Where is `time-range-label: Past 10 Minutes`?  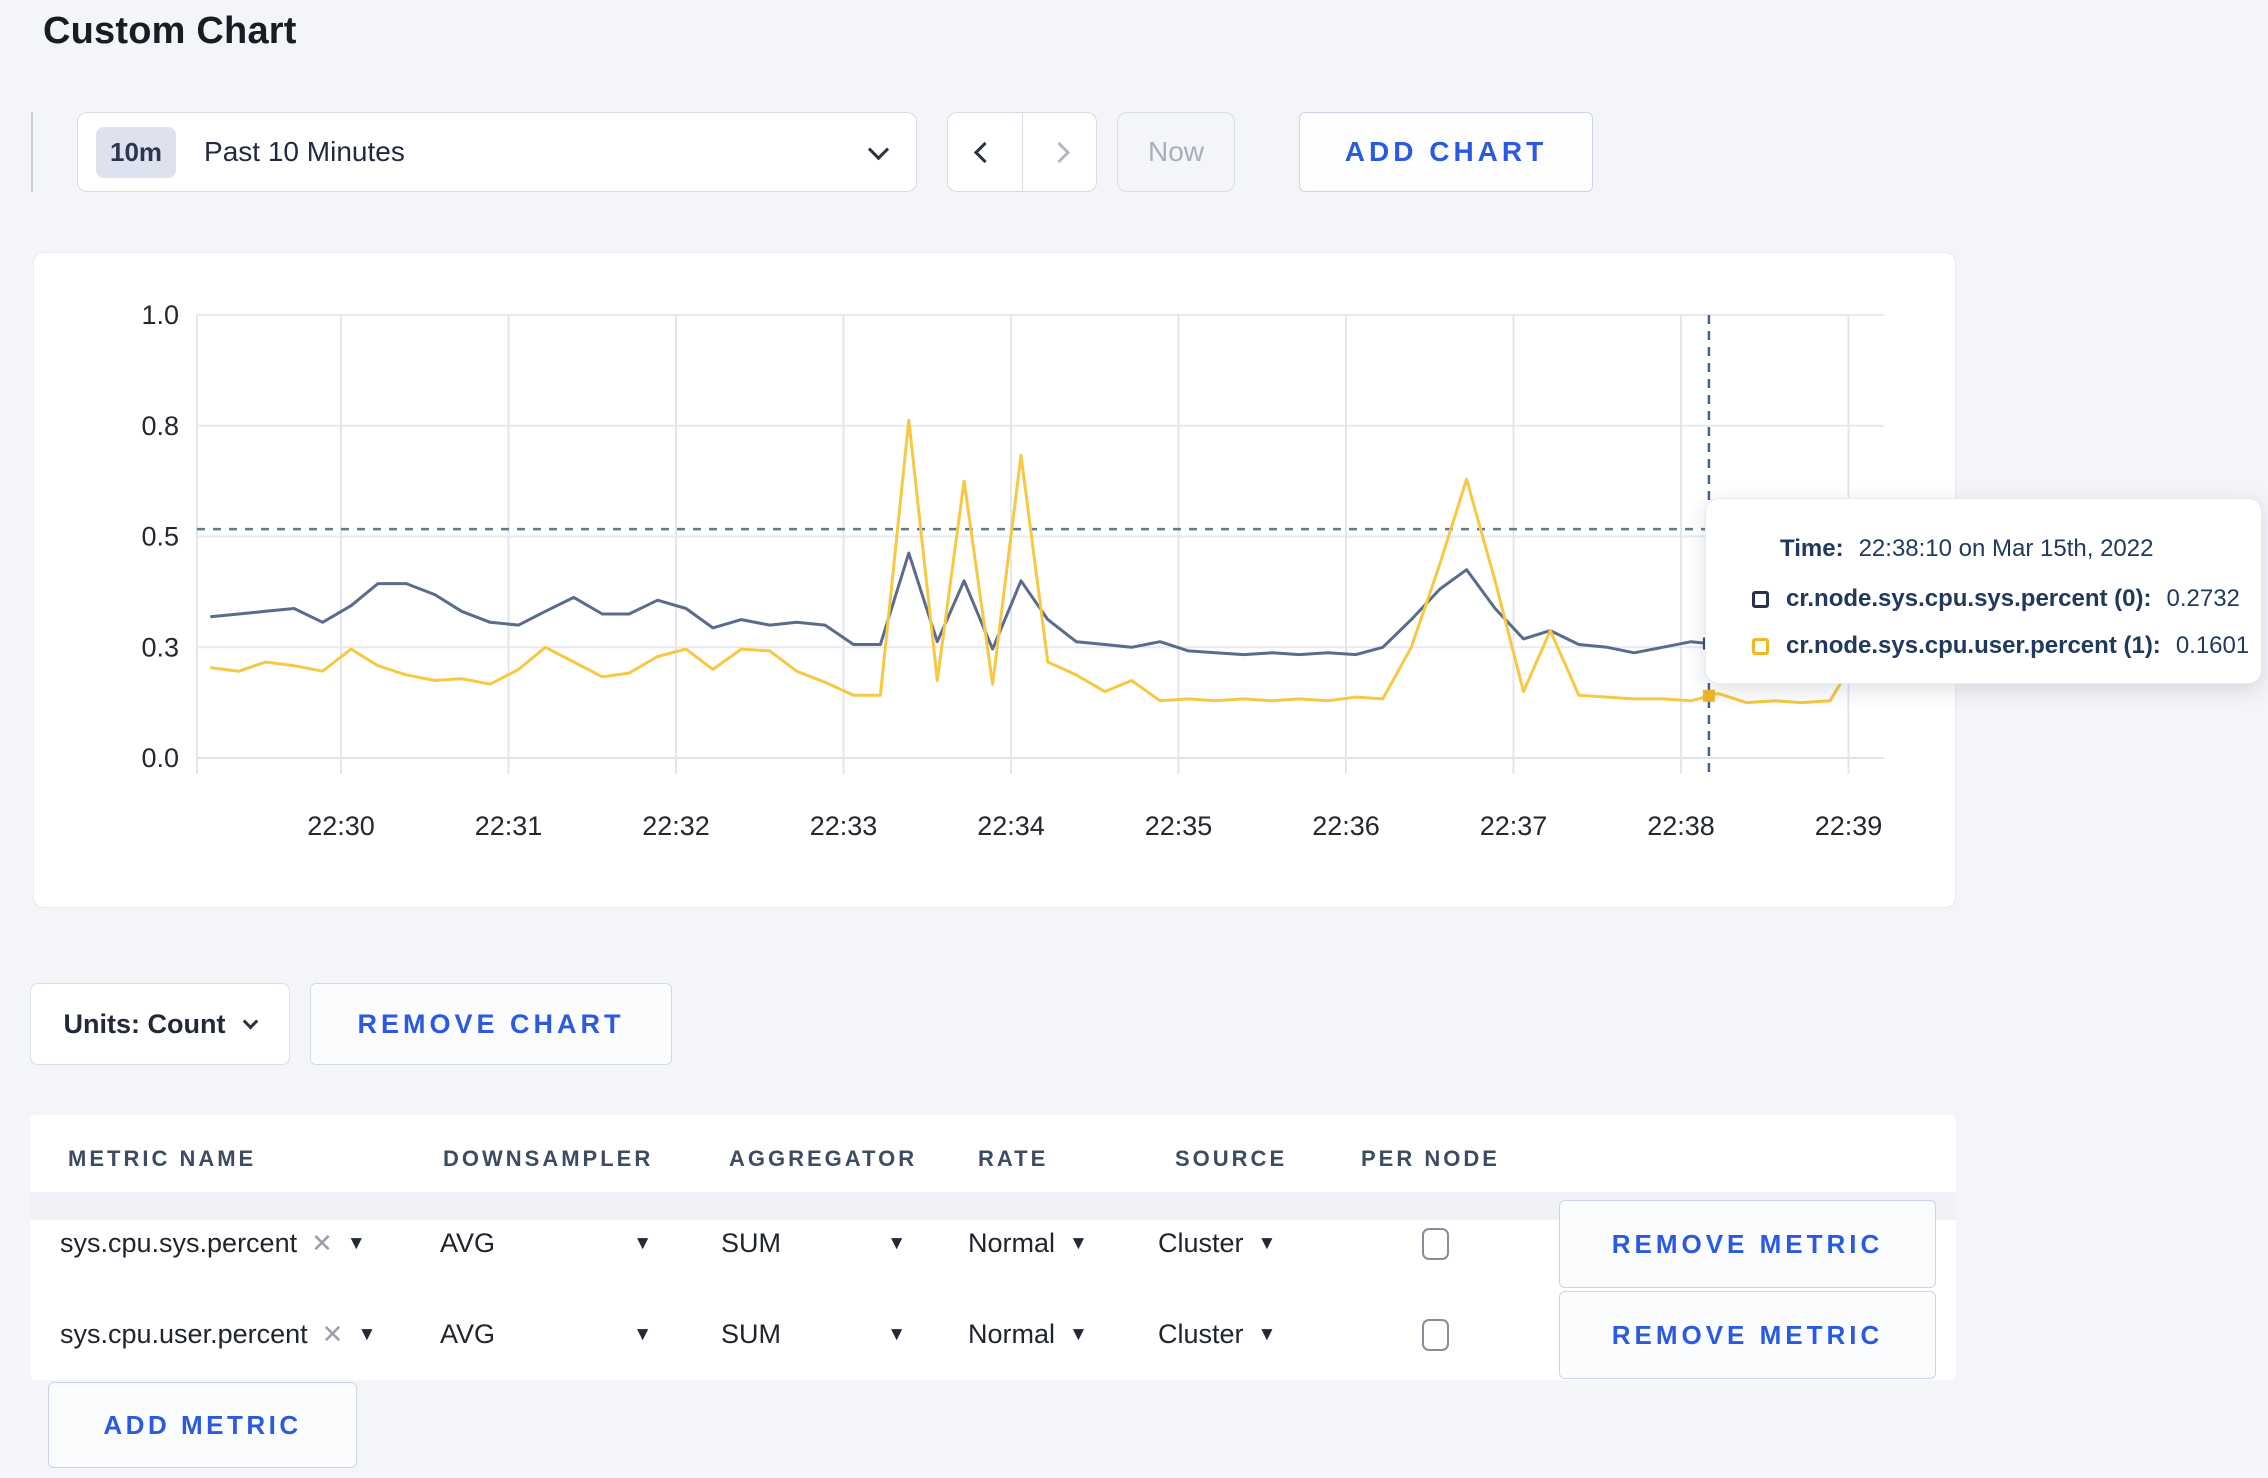
time-range-label: Past 10 Minutes is located at coordinates (304, 151).